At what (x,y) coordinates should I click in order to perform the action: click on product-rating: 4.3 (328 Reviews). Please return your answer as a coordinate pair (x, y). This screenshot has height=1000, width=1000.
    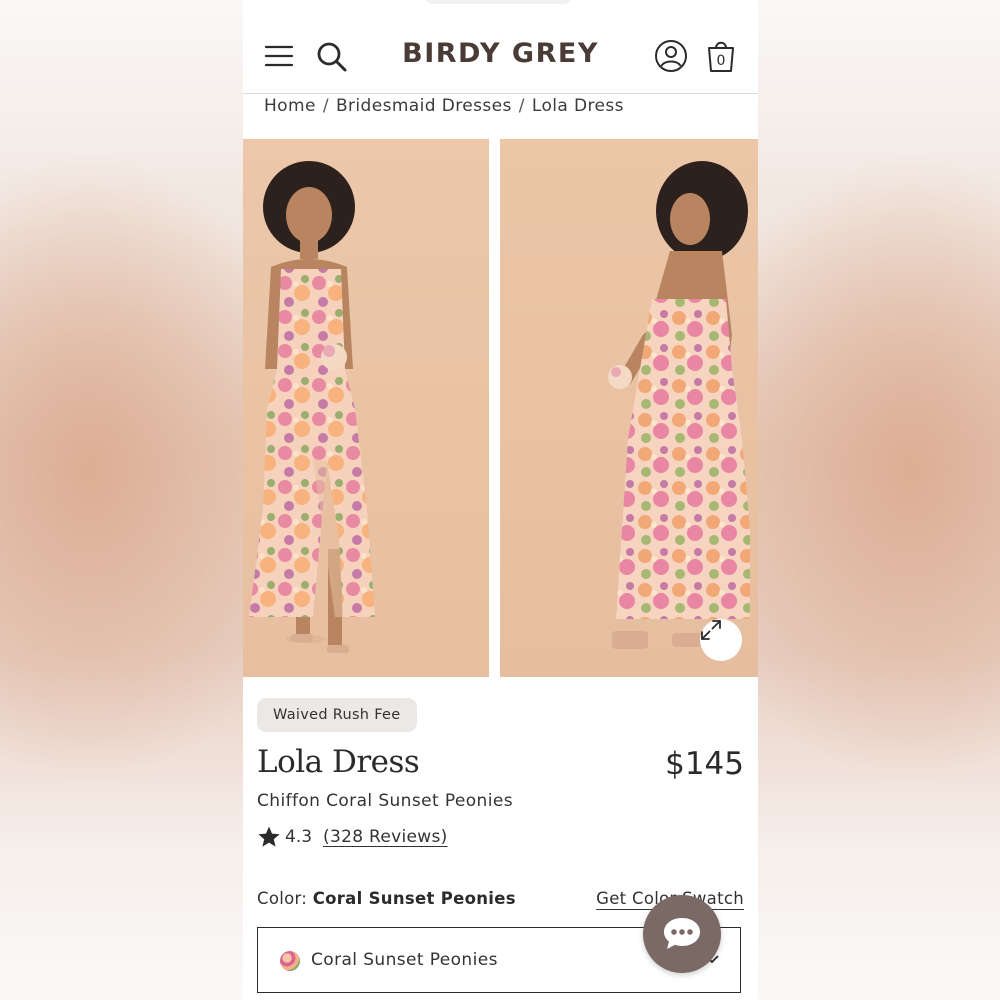
    Looking at the image, I should click on (352, 837).